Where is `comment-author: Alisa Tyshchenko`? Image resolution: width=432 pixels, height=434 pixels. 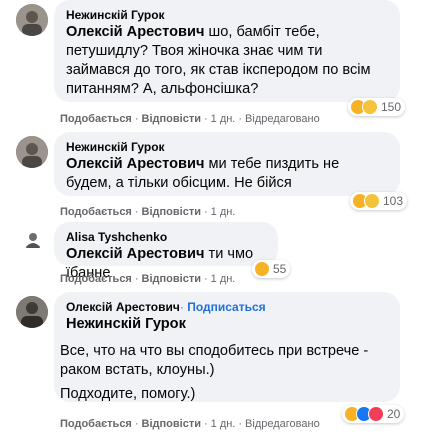
comment-author: Alisa Tyshchenko is located at coordinates (166, 237).